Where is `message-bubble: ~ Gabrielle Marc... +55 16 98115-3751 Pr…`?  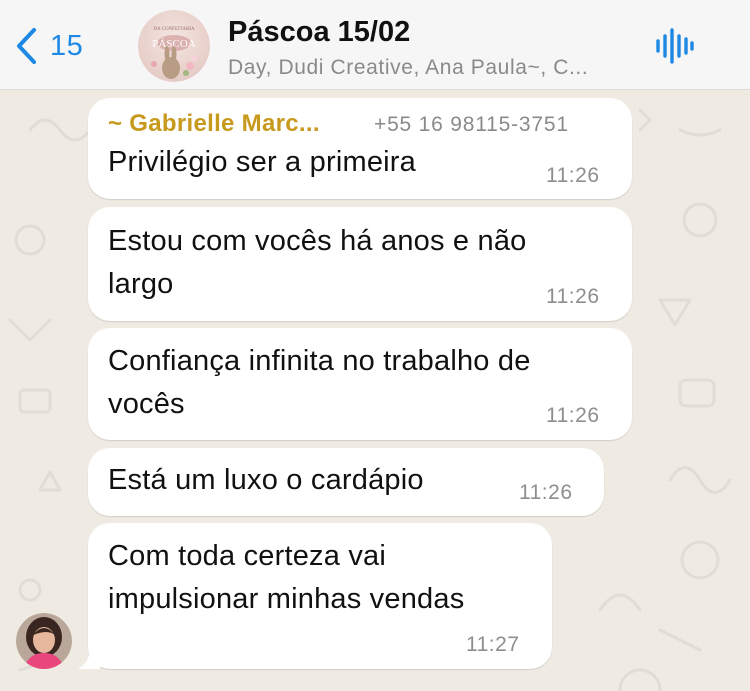
message-bubble: ~ Gabrielle Marc... +55 16 98115-3751 Pr… is located at coordinates (360, 148).